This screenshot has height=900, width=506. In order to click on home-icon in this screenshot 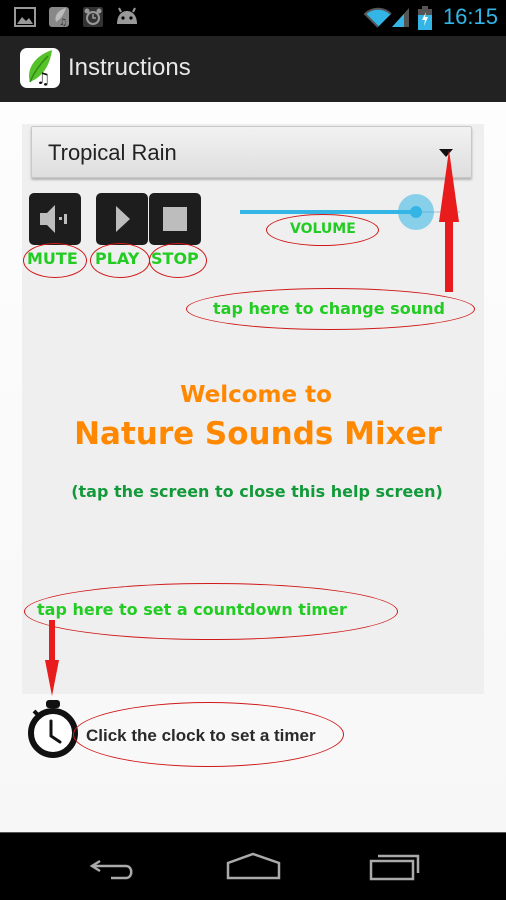, I will do `click(254, 868)`.